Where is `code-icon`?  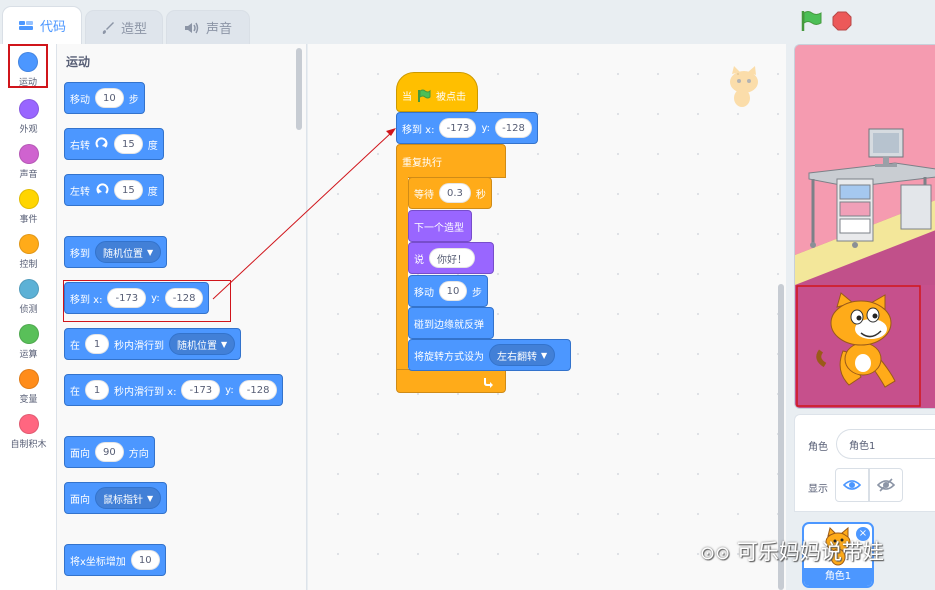
code-icon is located at coordinates (25, 25).